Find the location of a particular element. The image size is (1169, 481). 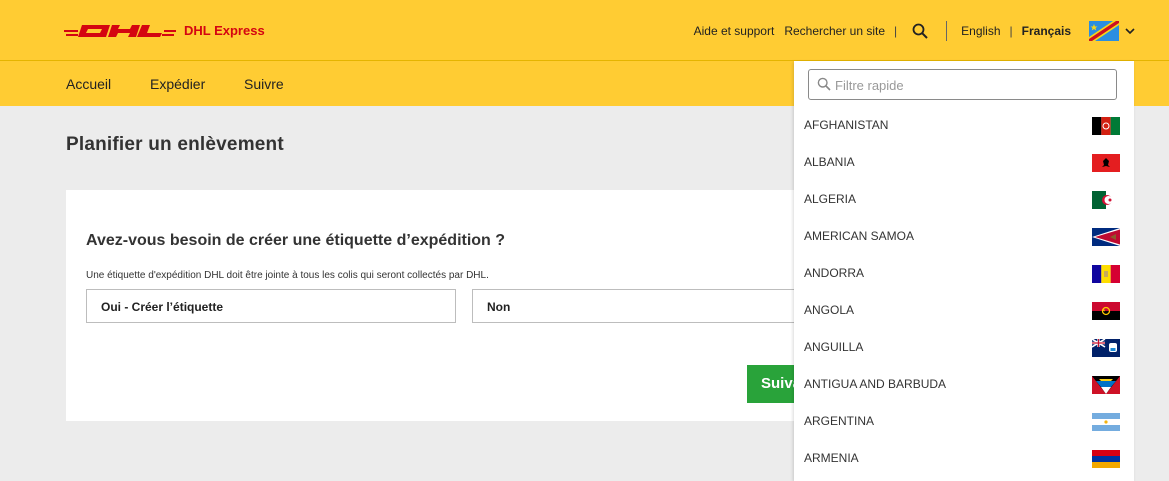

american-samoa-flag-icon is located at coordinates (1106, 237).